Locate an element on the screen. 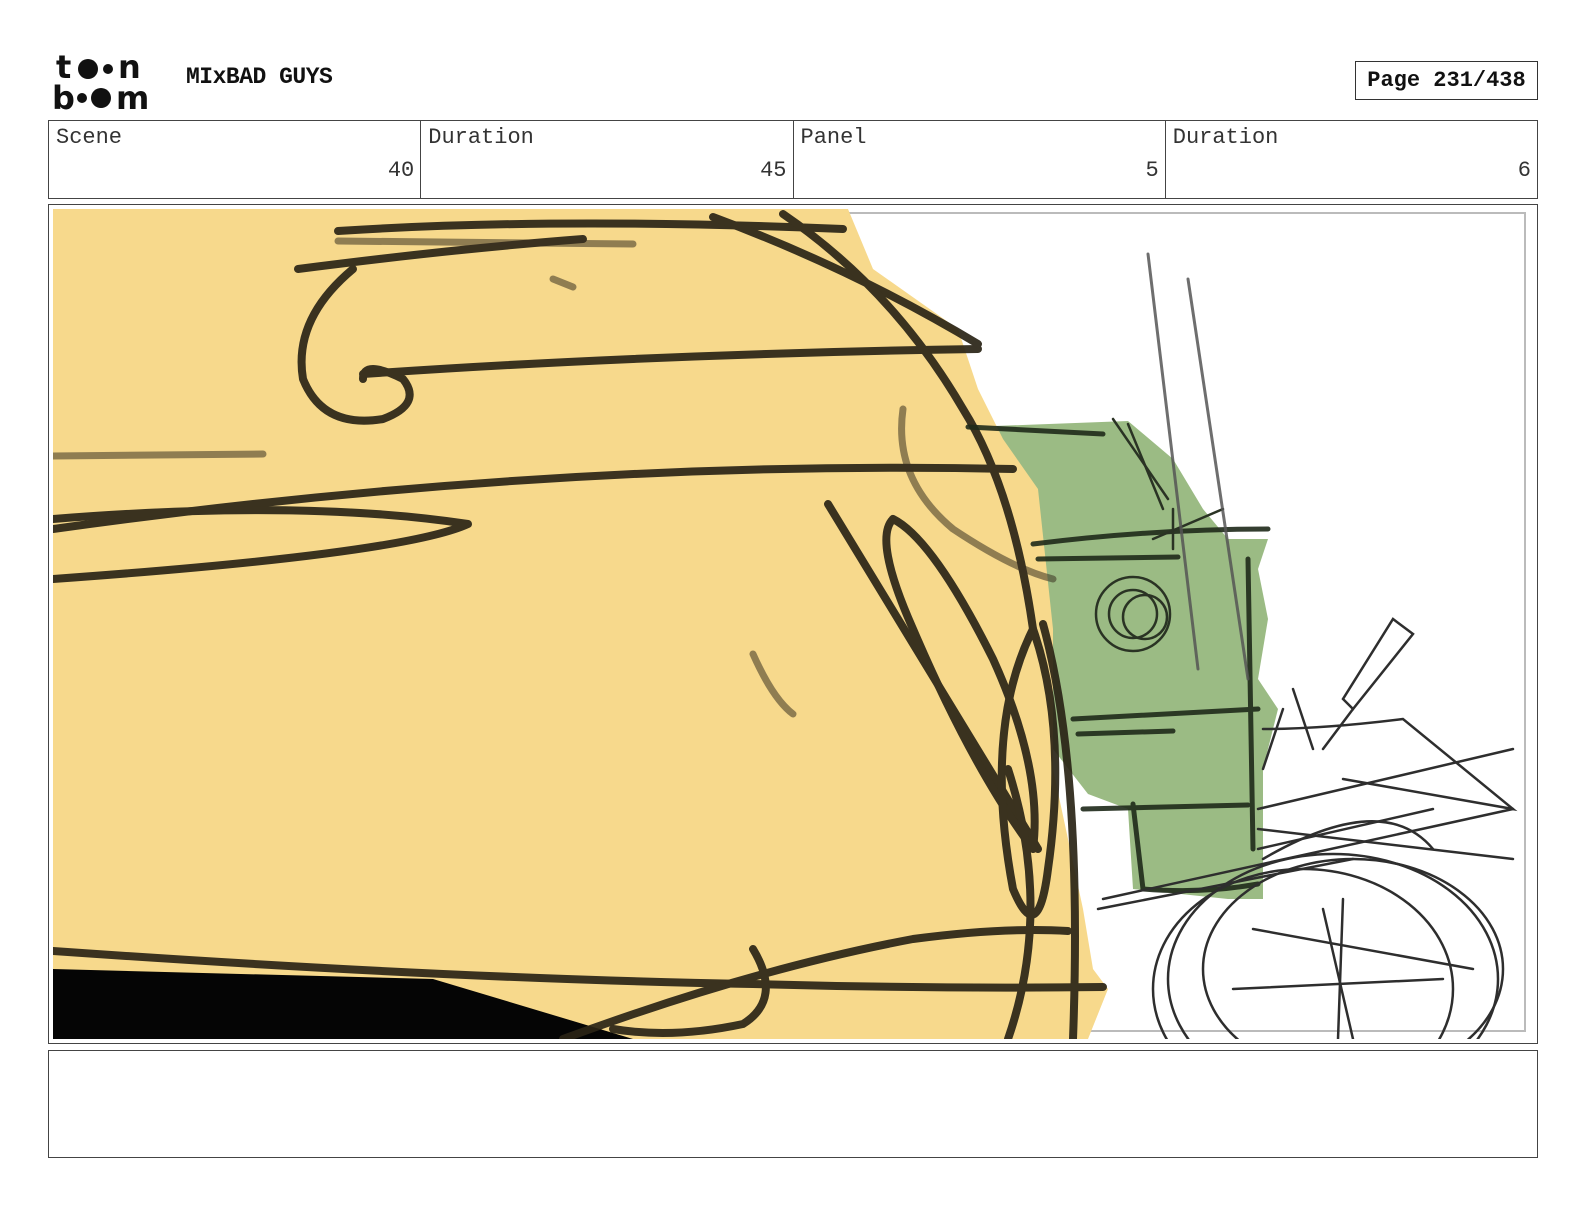 Image resolution: width=1584 pixels, height=1224 pixels. scene-label: Scene is located at coordinates (89, 137).